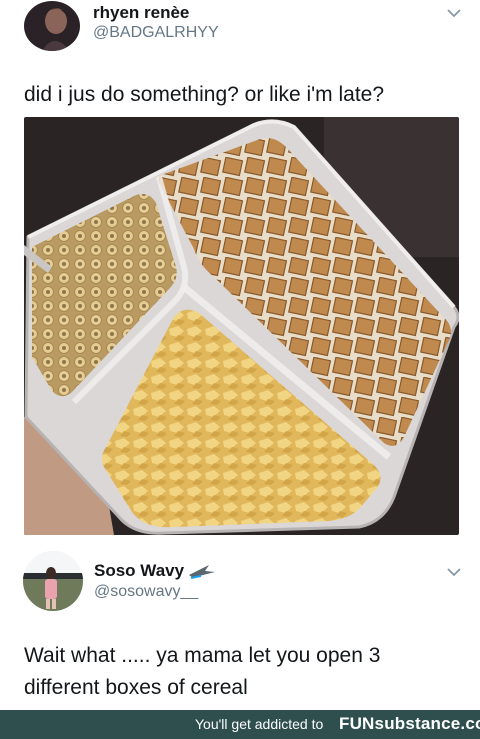  Describe the element at coordinates (141, 13) in the screenshot. I see `display-name: rhyen renèe` at that location.